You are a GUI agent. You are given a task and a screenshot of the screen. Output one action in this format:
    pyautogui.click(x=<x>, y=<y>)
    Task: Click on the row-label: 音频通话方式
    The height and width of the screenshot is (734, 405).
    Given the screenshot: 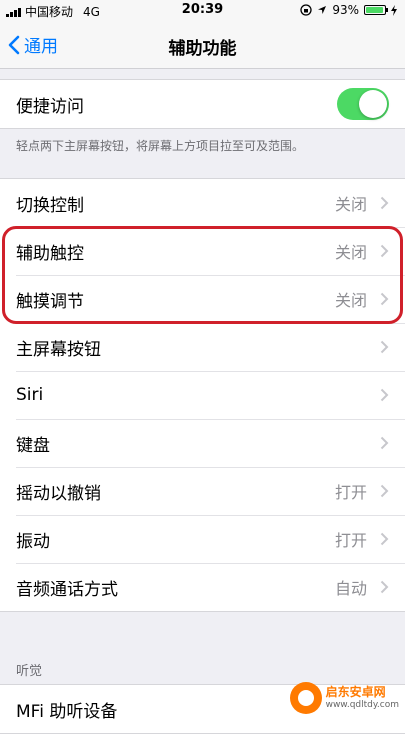 What is the action you would take?
    pyautogui.click(x=67, y=589)
    